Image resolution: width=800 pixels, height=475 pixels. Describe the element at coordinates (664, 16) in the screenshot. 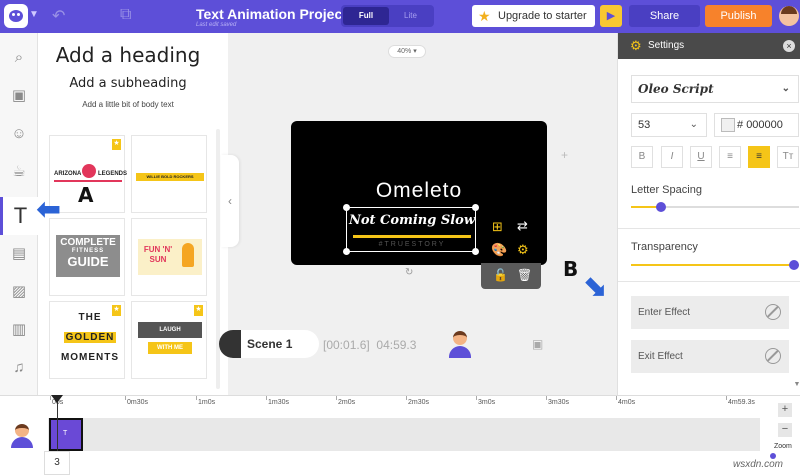

I see `share-button: Share` at that location.